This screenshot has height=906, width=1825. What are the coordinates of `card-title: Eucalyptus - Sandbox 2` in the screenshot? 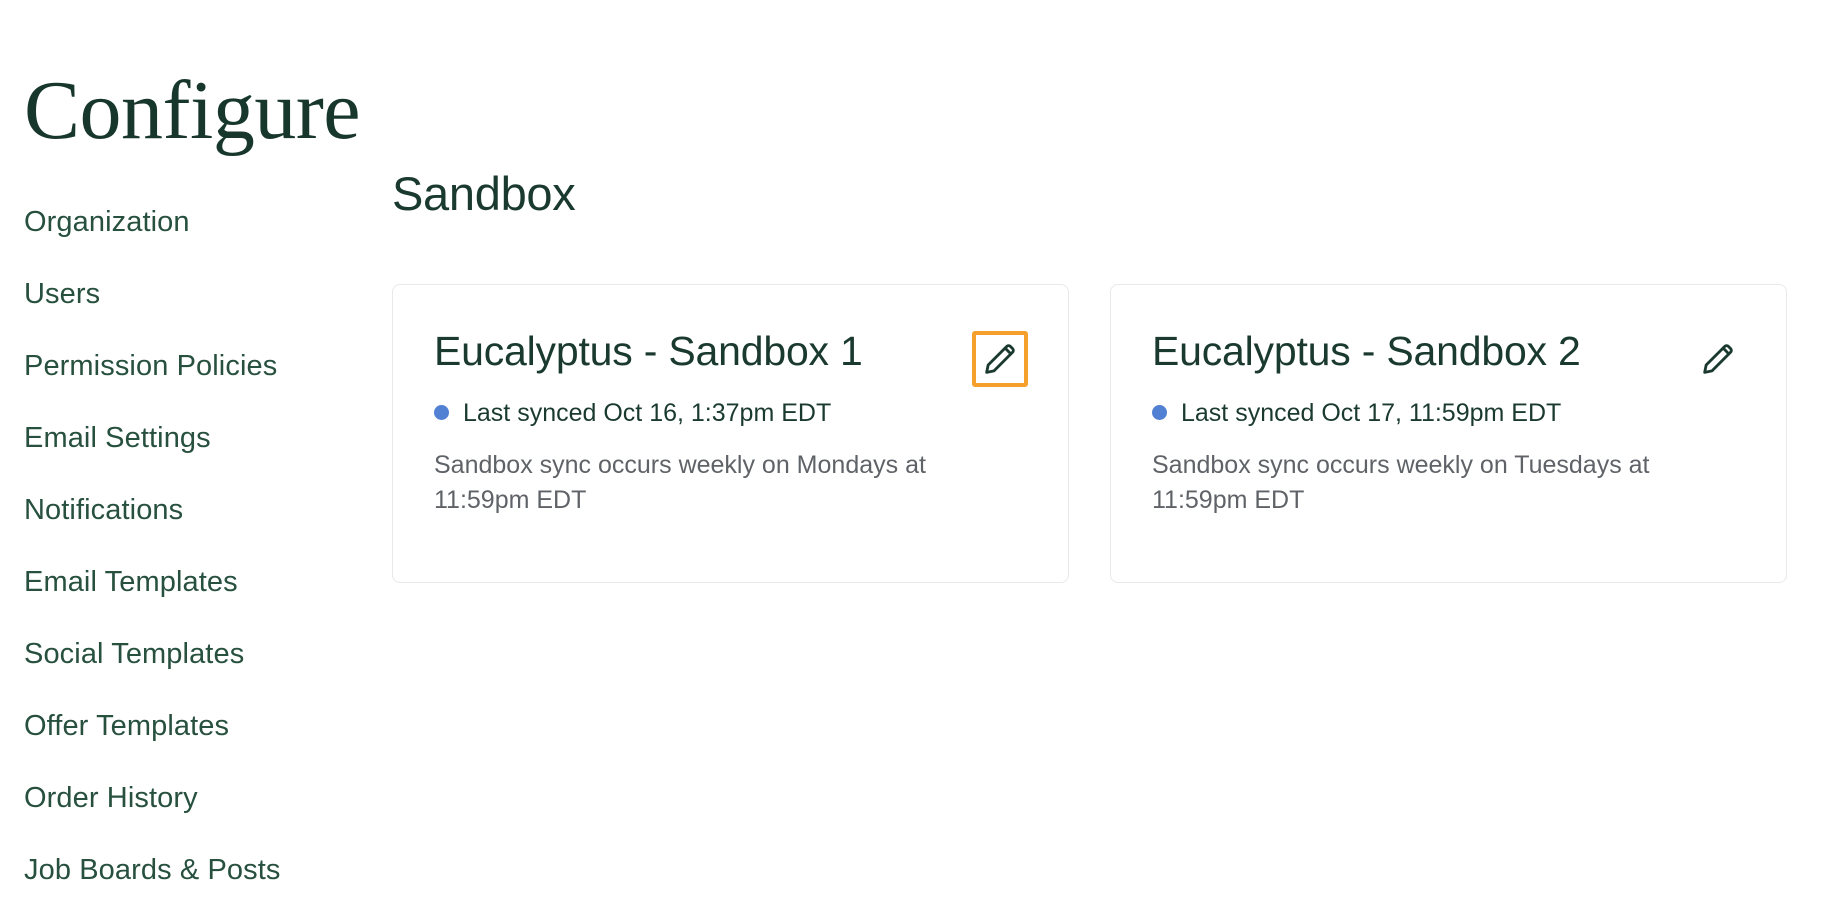 It's located at (1366, 350).